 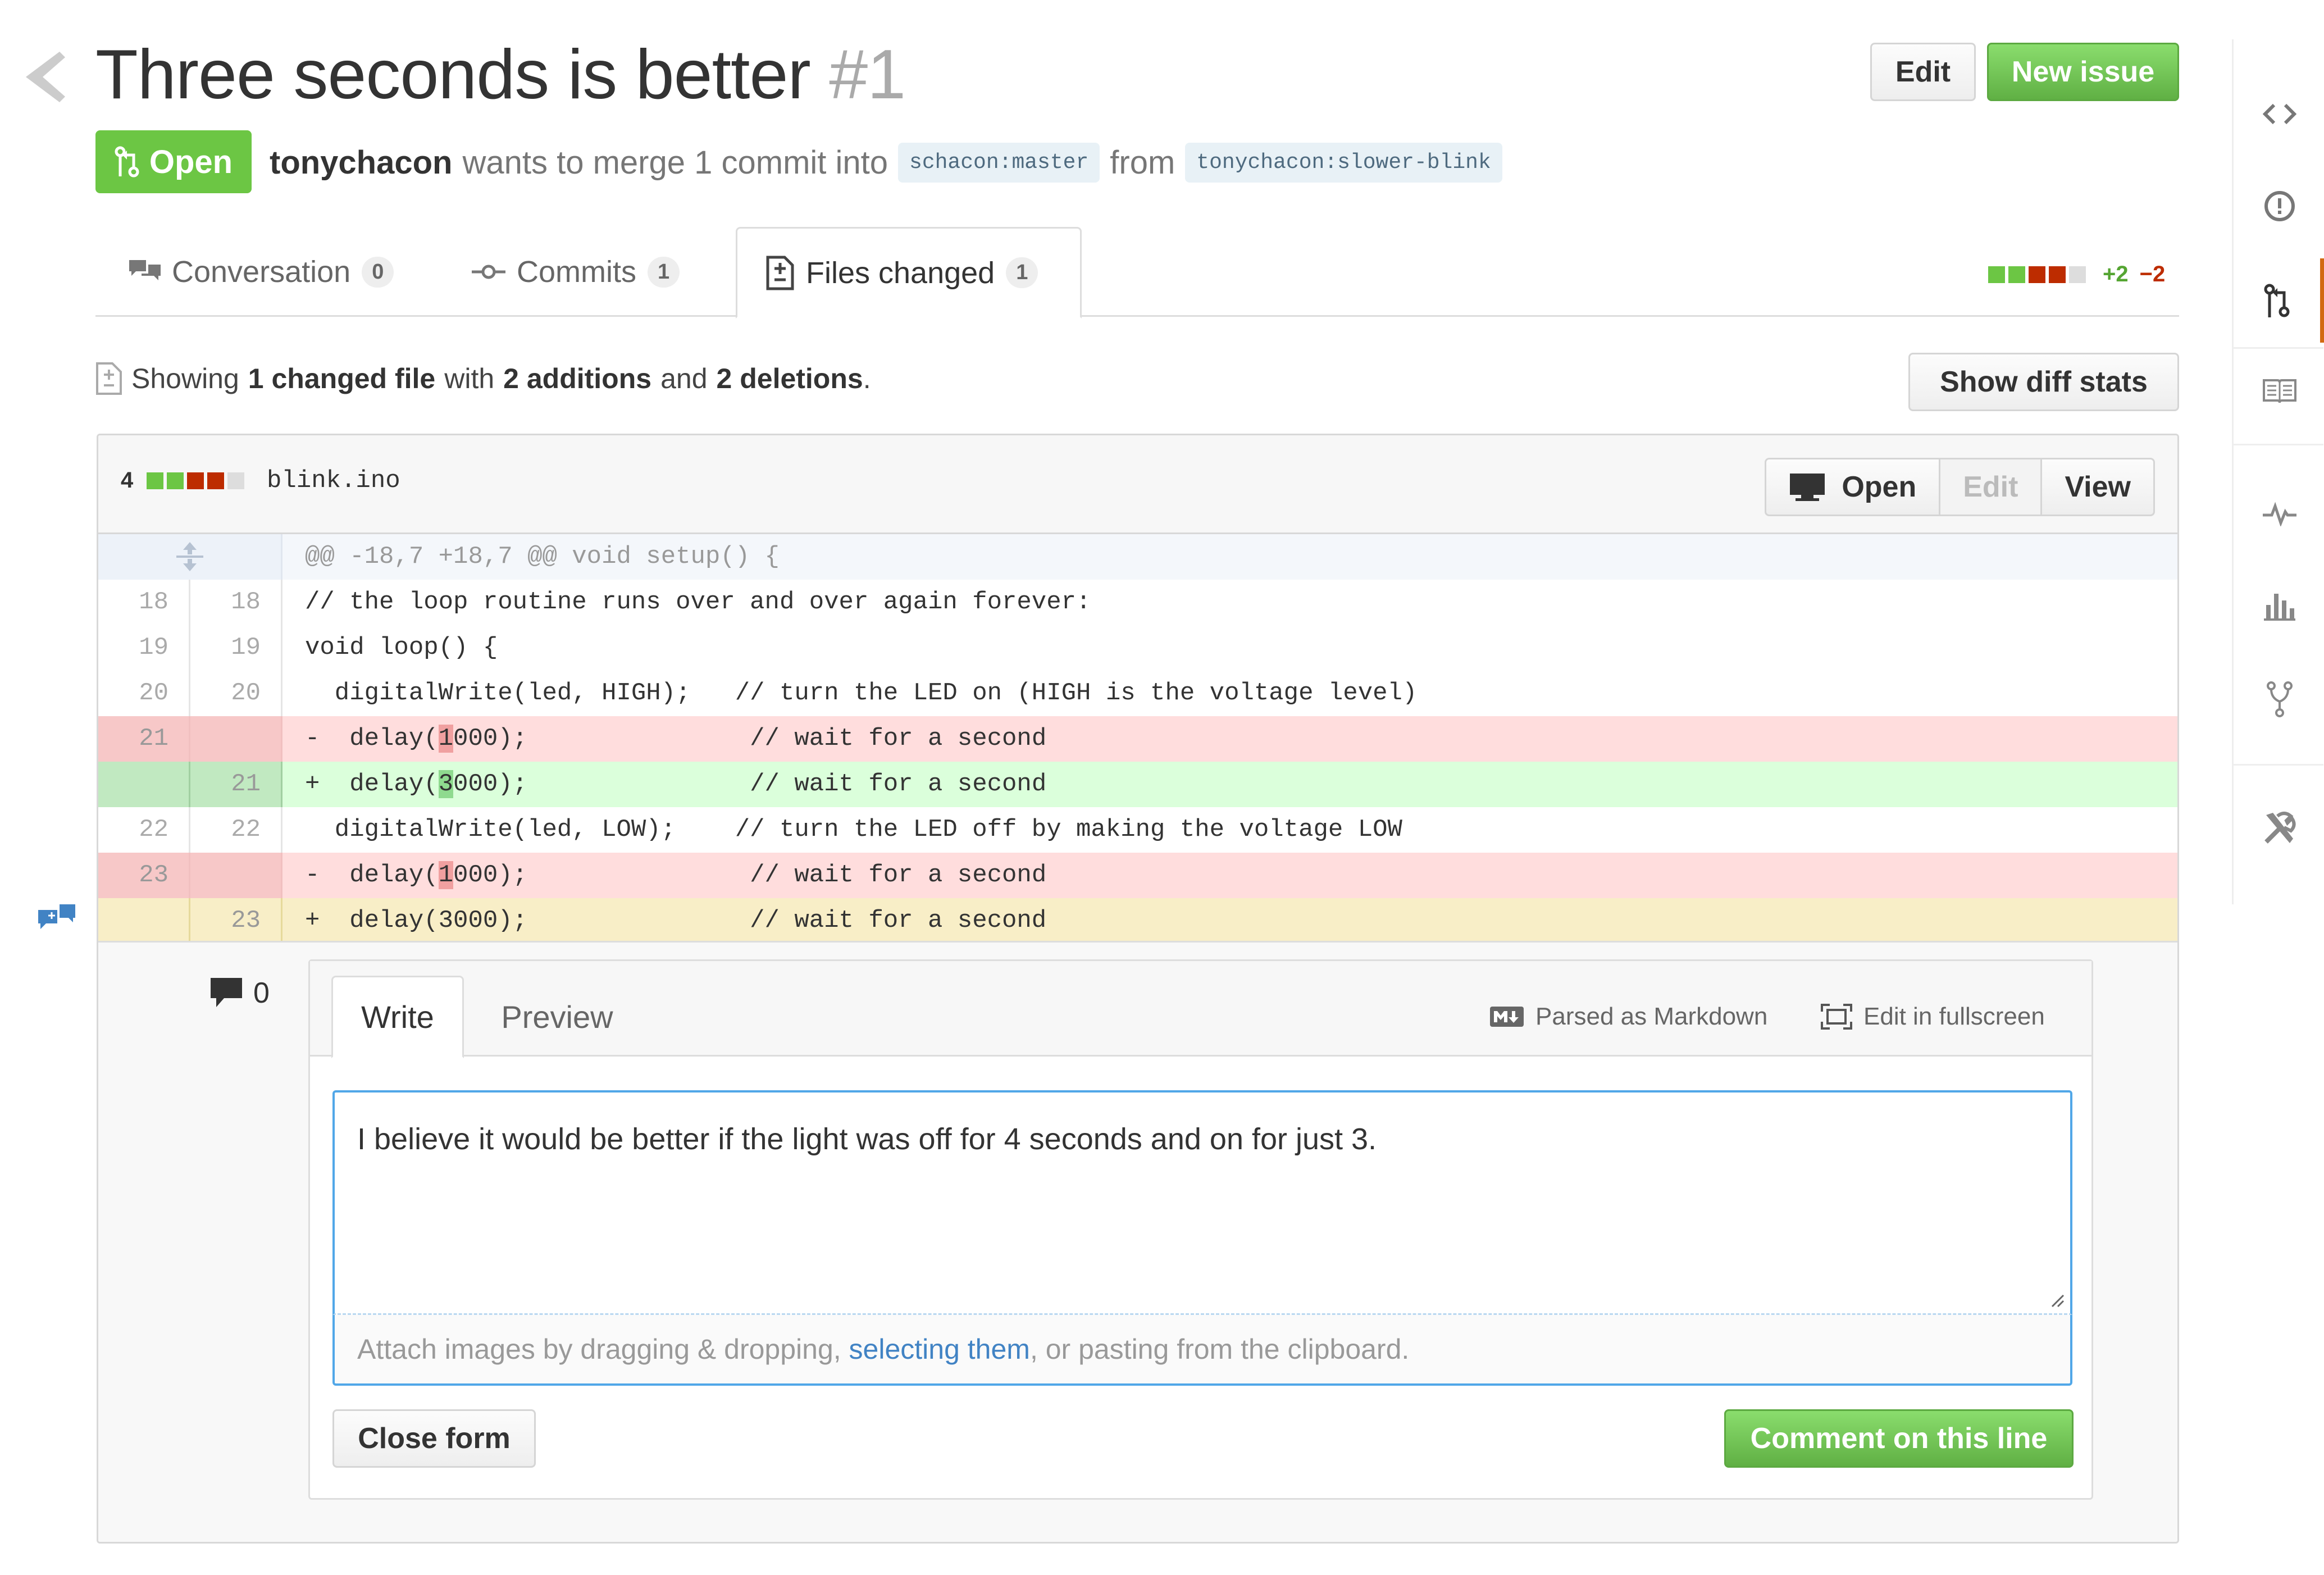 What do you see at coordinates (342, 378) in the screenshot?
I see `summary-files: 1 changed file` at bounding box center [342, 378].